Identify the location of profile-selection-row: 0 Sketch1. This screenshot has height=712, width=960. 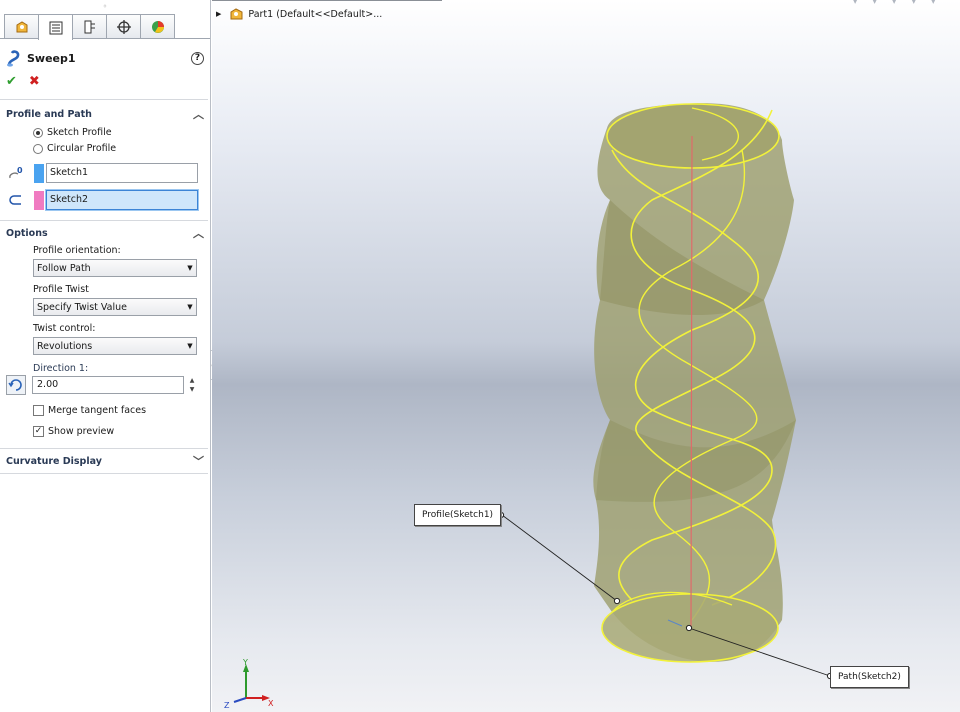
(103, 173).